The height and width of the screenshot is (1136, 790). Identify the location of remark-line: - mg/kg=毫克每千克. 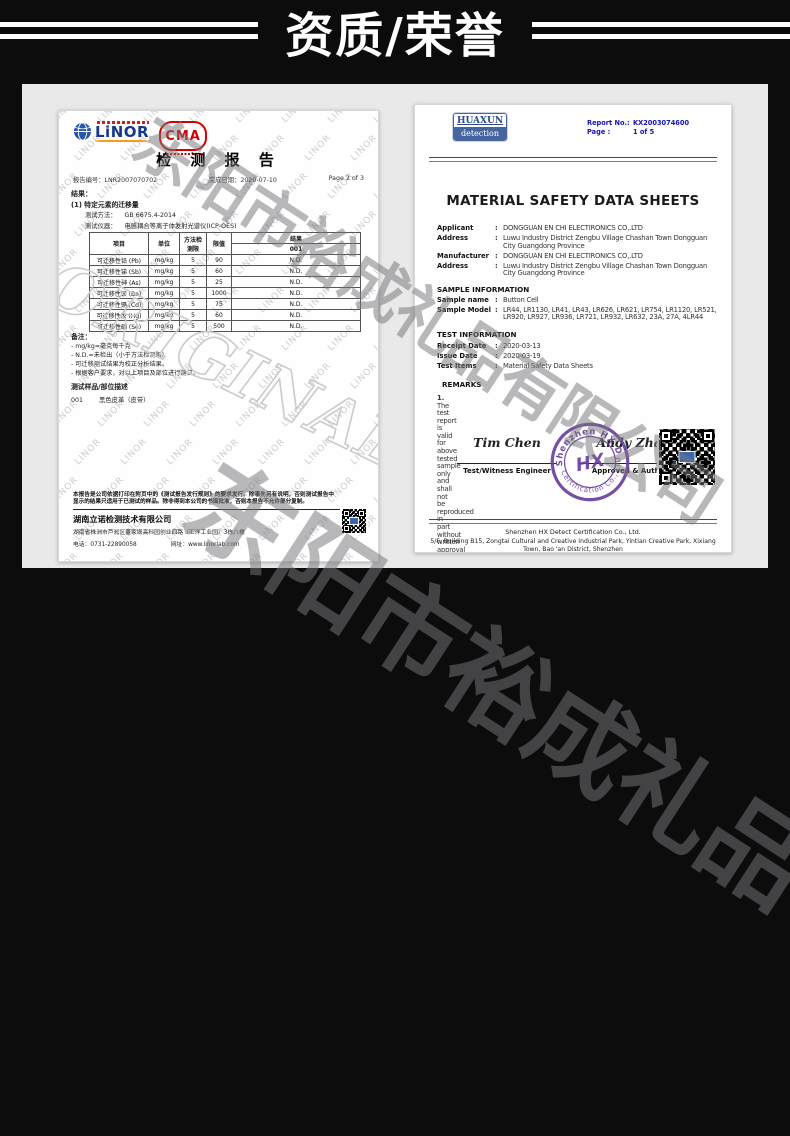
(101, 346).